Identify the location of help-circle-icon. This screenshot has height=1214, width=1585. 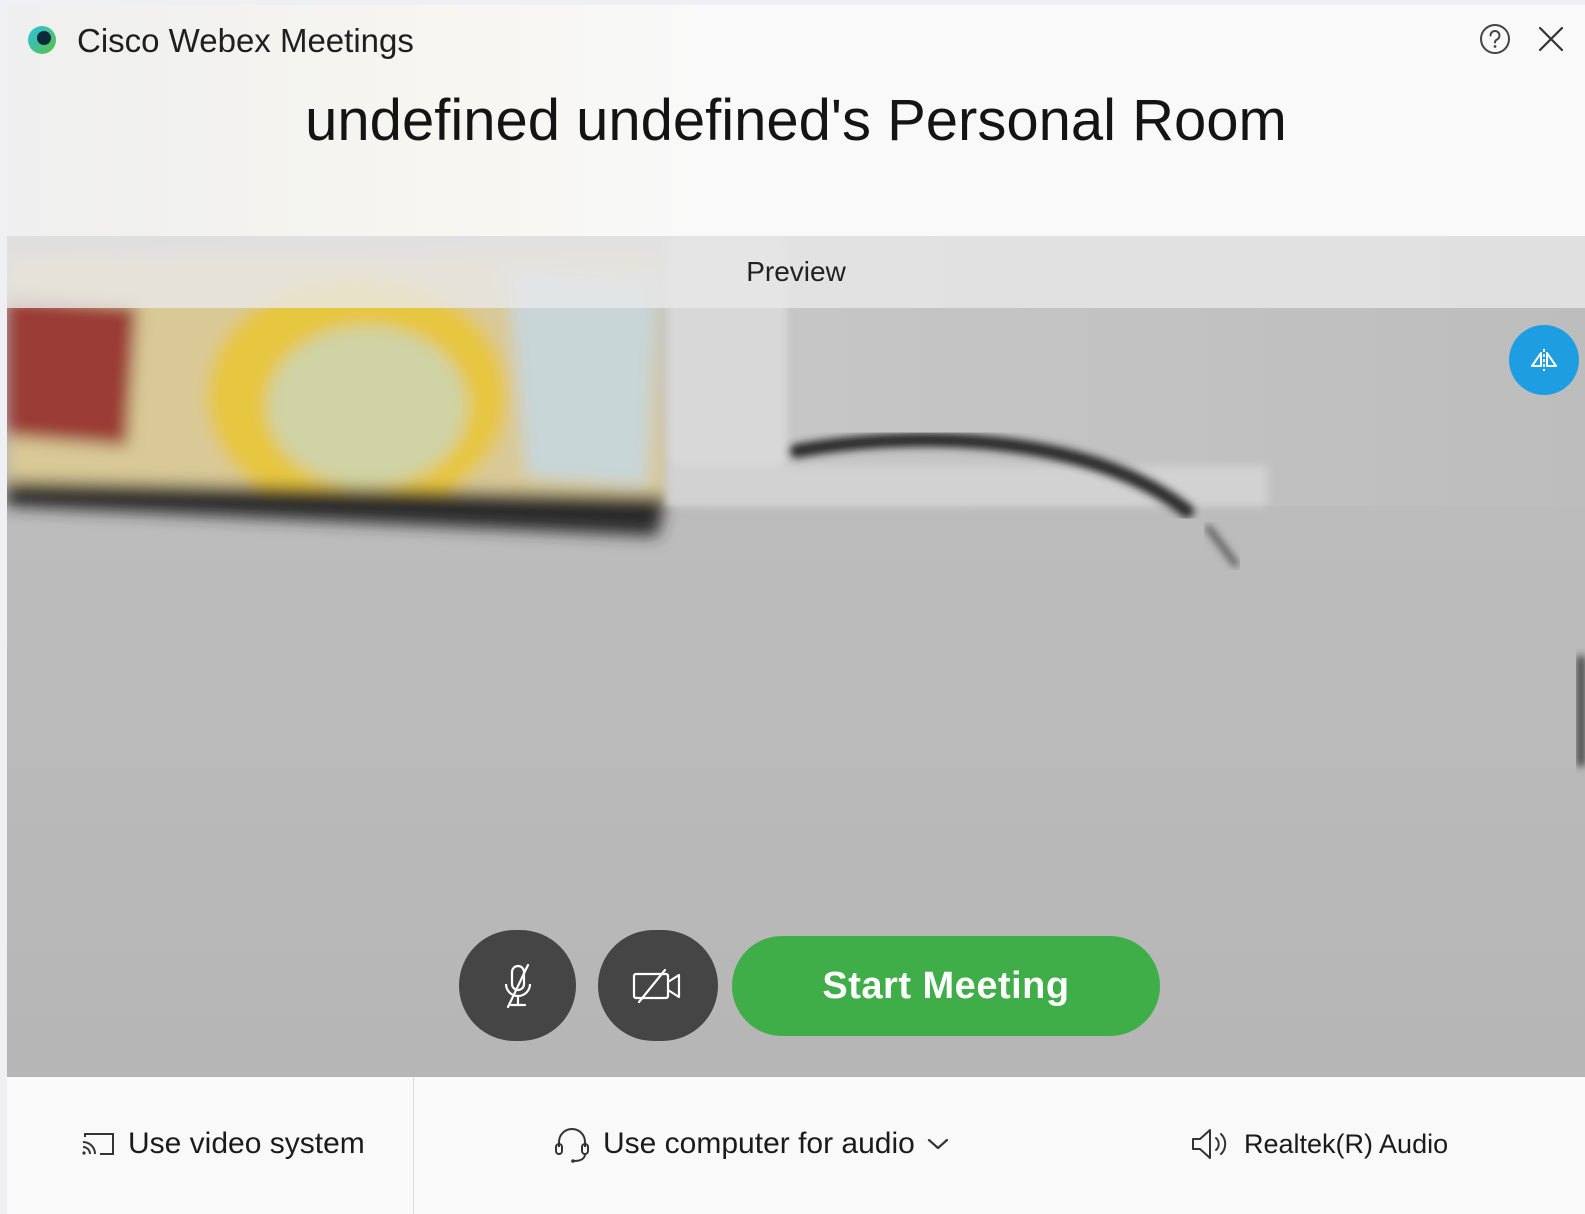
(1495, 39).